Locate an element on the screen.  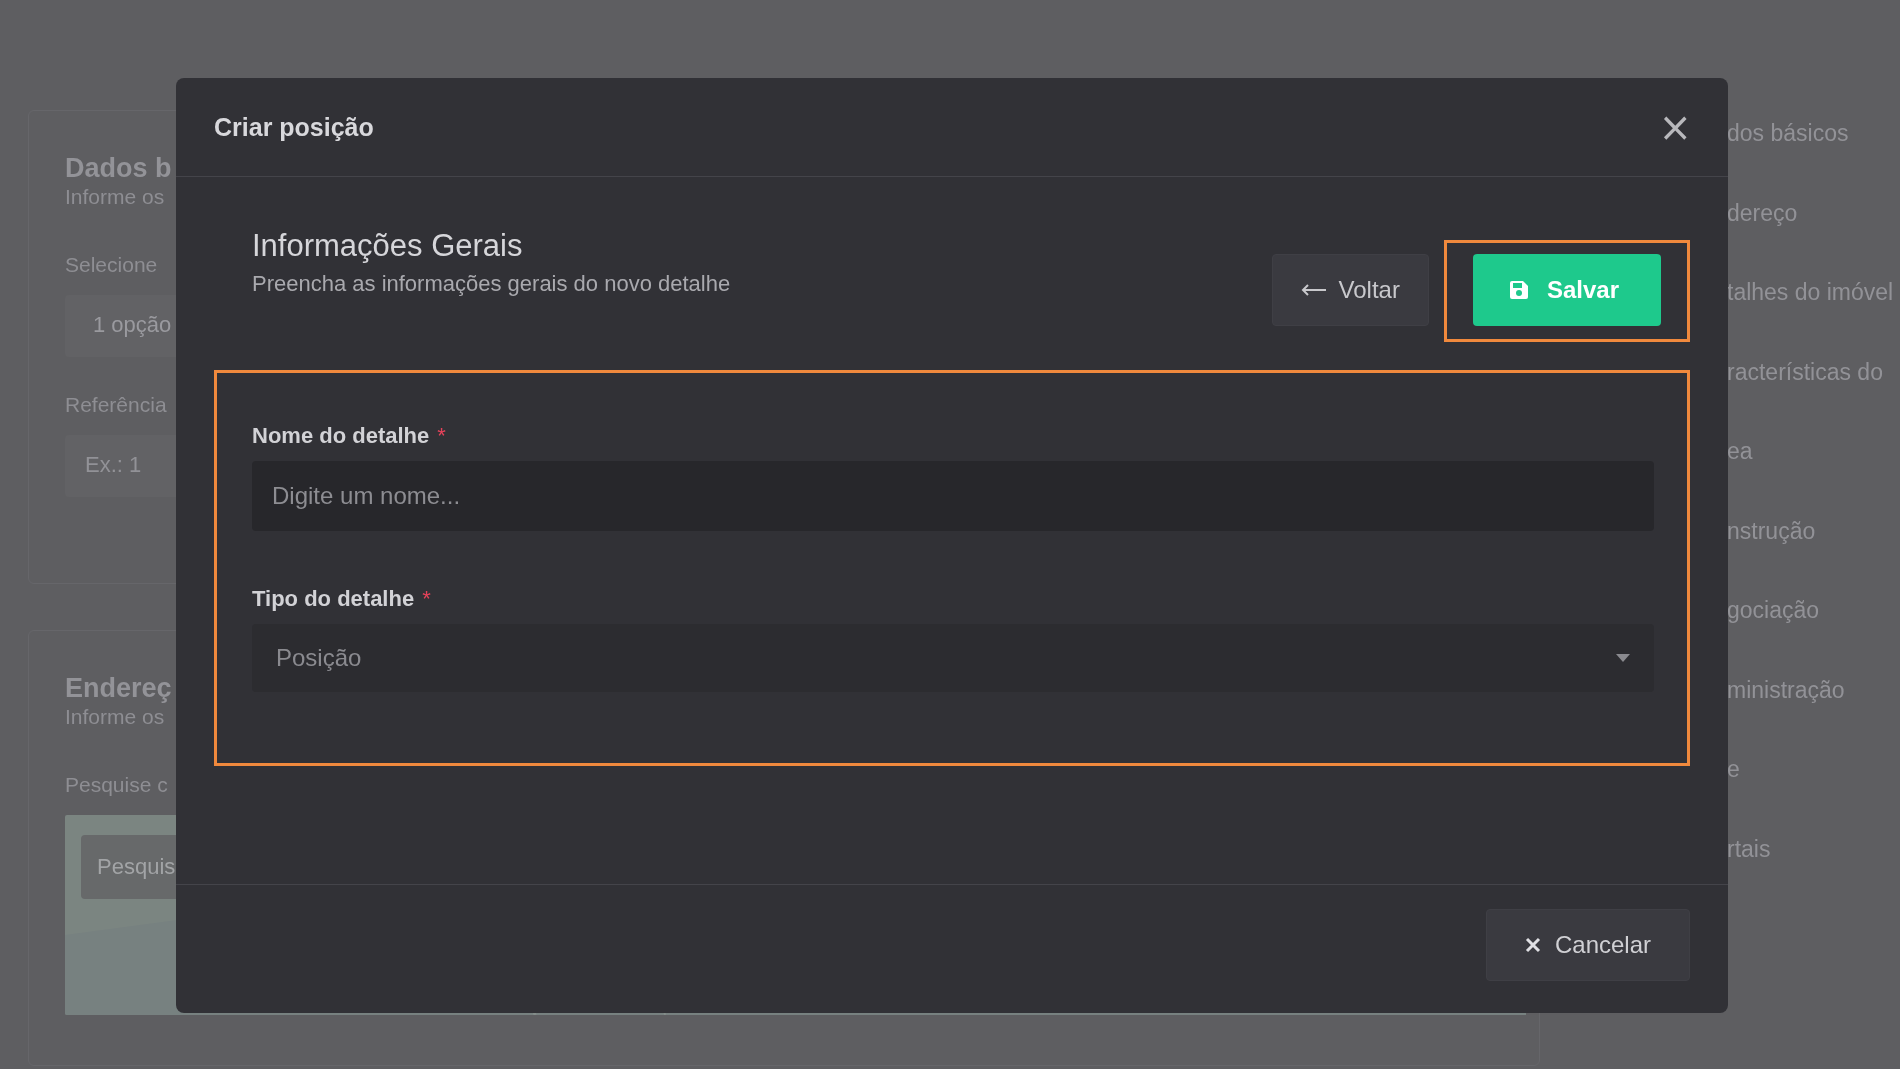
save-button: Salvar is located at coordinates (1566, 289).